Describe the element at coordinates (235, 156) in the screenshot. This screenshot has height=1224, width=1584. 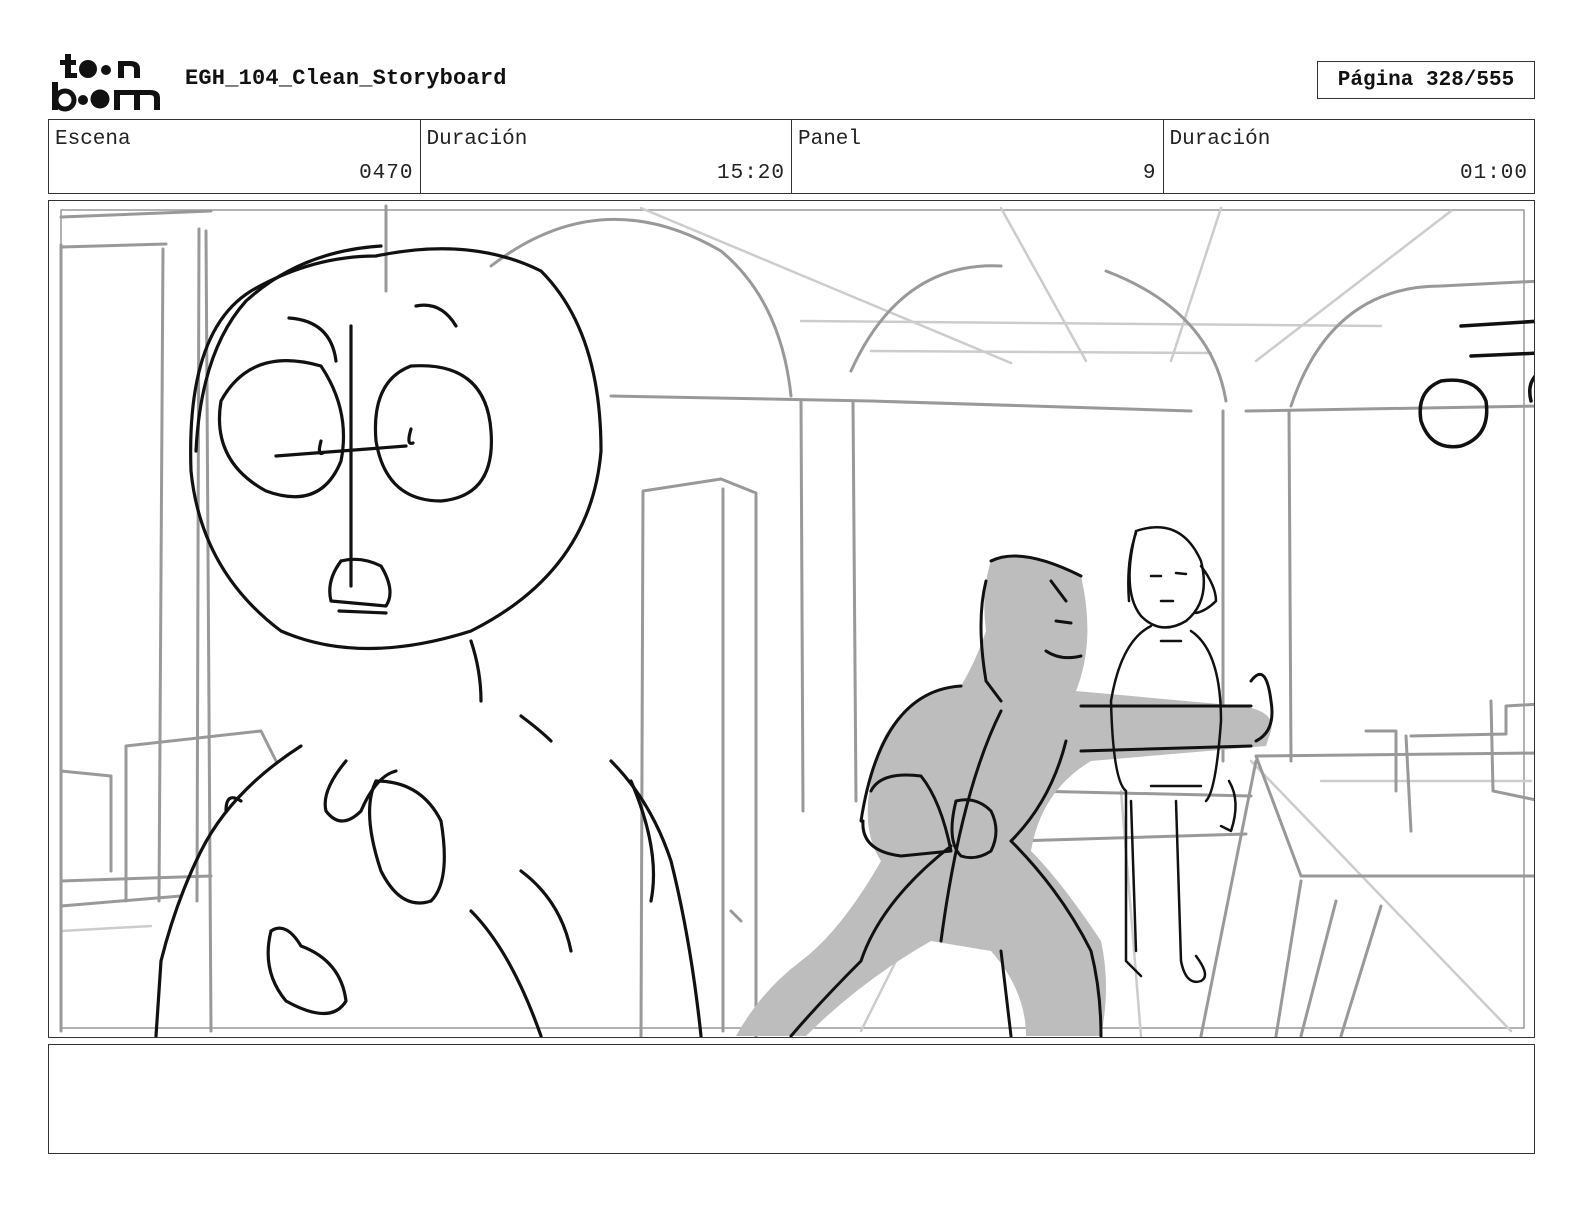
I see `scene-cell: Escena 0470` at that location.